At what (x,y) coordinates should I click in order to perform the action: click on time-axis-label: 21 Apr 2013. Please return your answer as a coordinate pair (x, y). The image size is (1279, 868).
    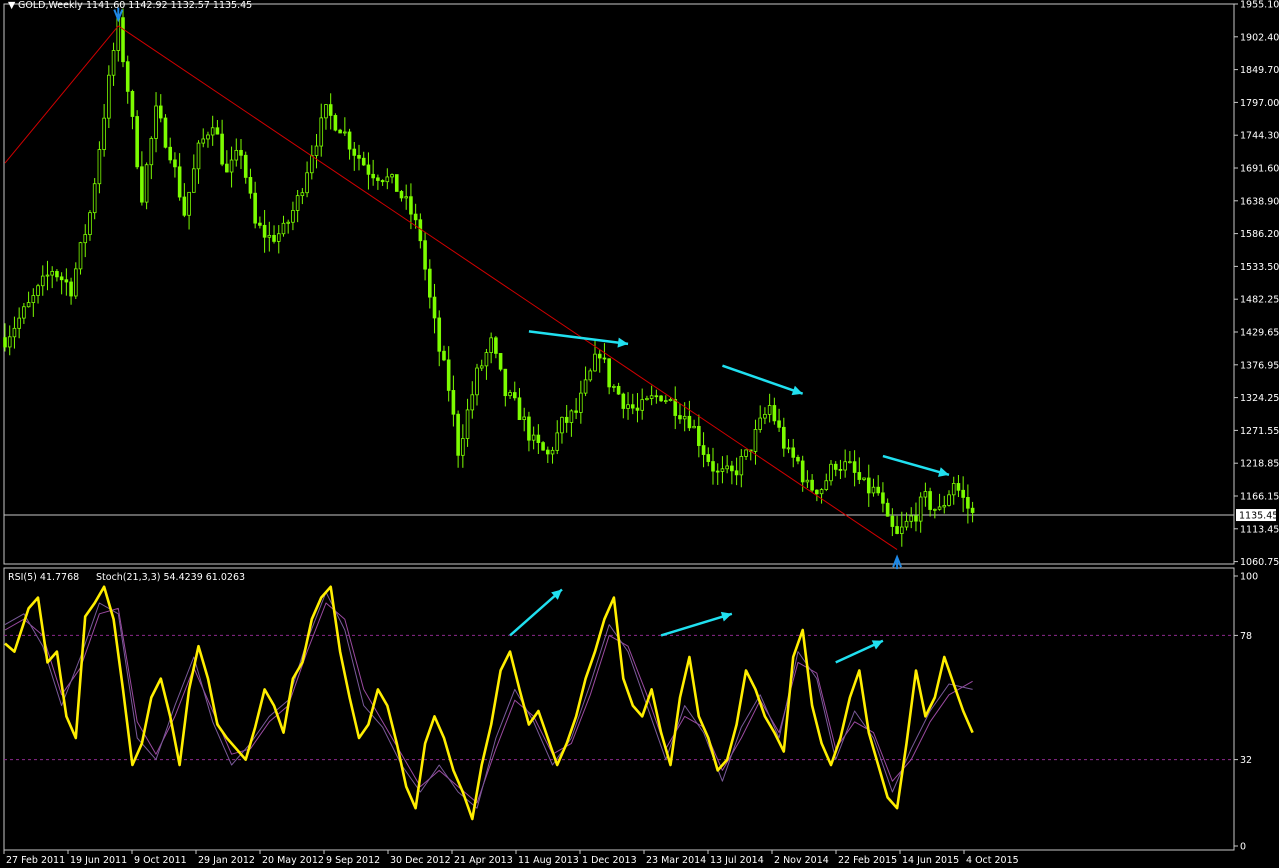
    Looking at the image, I should click on (483, 860).